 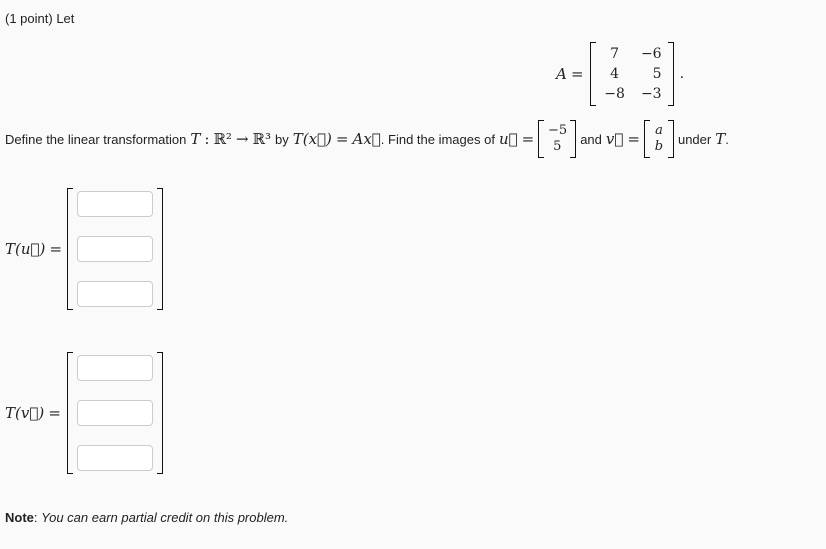 I want to click on codomain-R3: ℝ³, so click(x=261, y=139).